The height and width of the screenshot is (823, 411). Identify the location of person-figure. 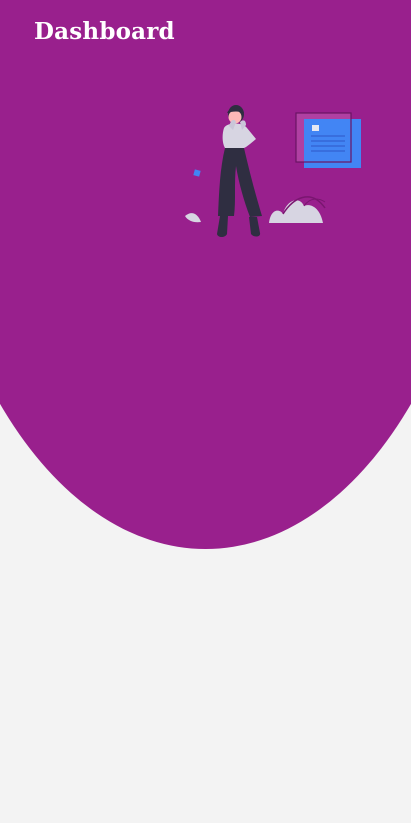
(239, 171).